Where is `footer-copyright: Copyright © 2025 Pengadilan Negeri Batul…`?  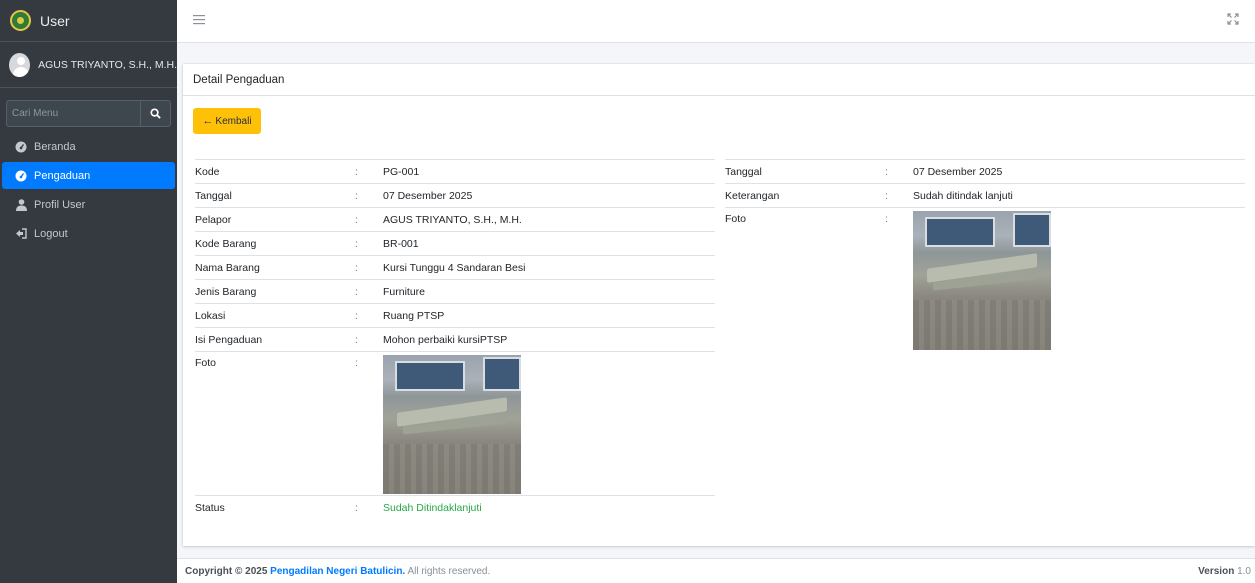
footer-copyright: Copyright © 2025 Pengadilan Negeri Batul… is located at coordinates (337, 571).